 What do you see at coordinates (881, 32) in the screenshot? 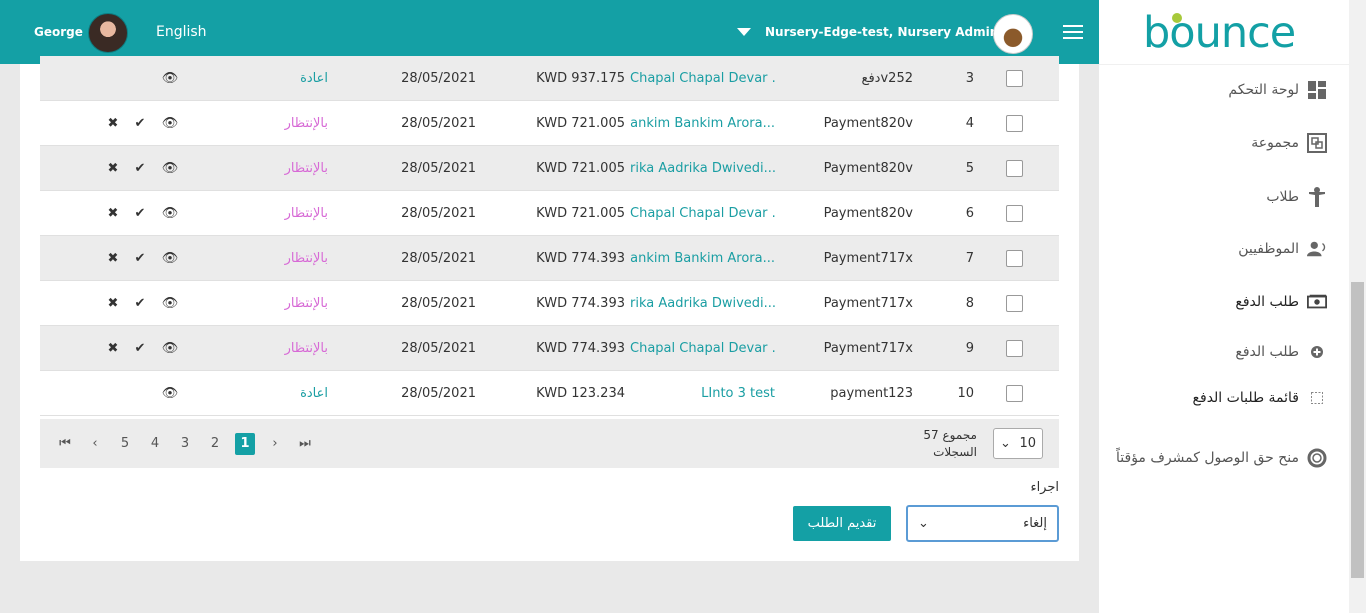
I see `nursery-role-label: Nursery-Edge-test, Nursery Admin` at bounding box center [881, 32].